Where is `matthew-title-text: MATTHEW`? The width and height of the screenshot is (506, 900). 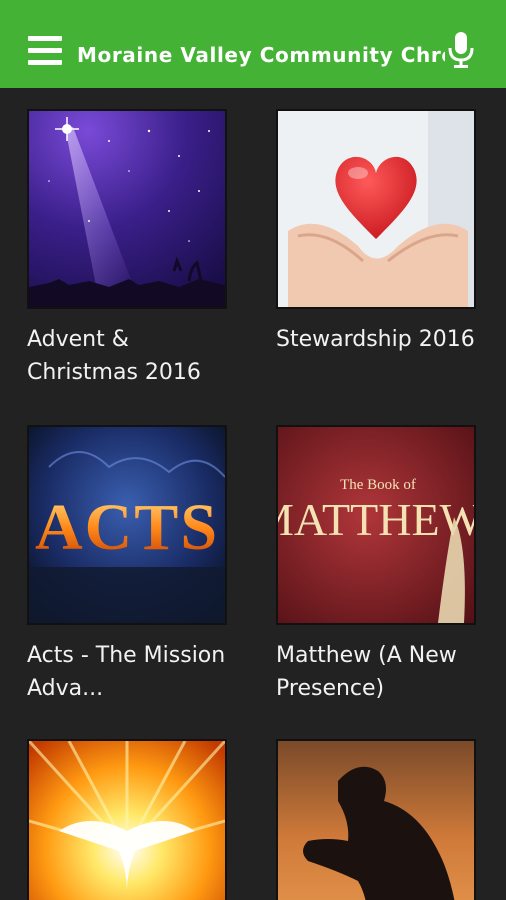 matthew-title-text: MATTHEW is located at coordinates (376, 519).